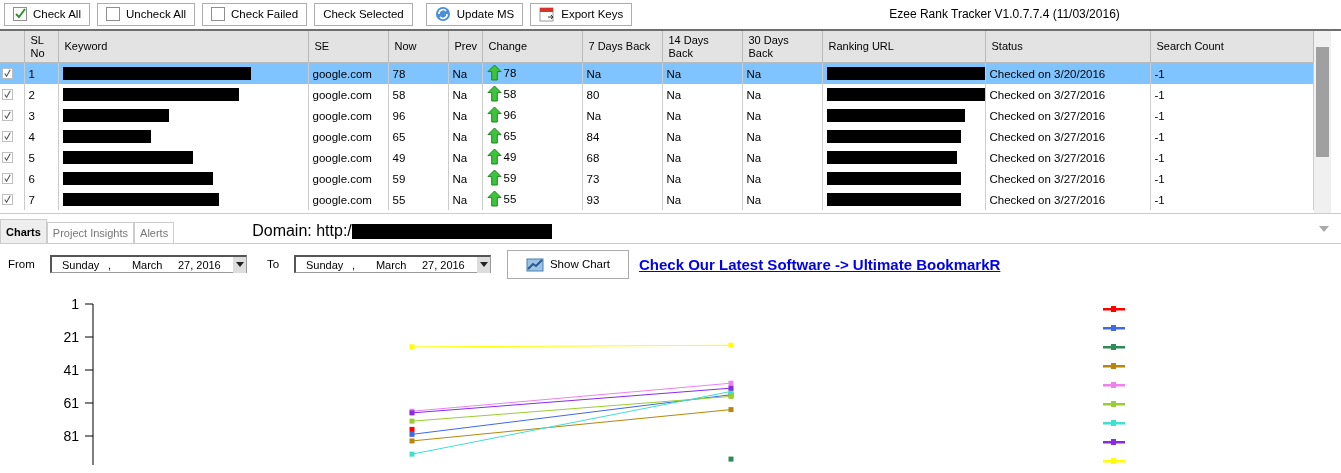  I want to click on from-label: From, so click(22, 264).